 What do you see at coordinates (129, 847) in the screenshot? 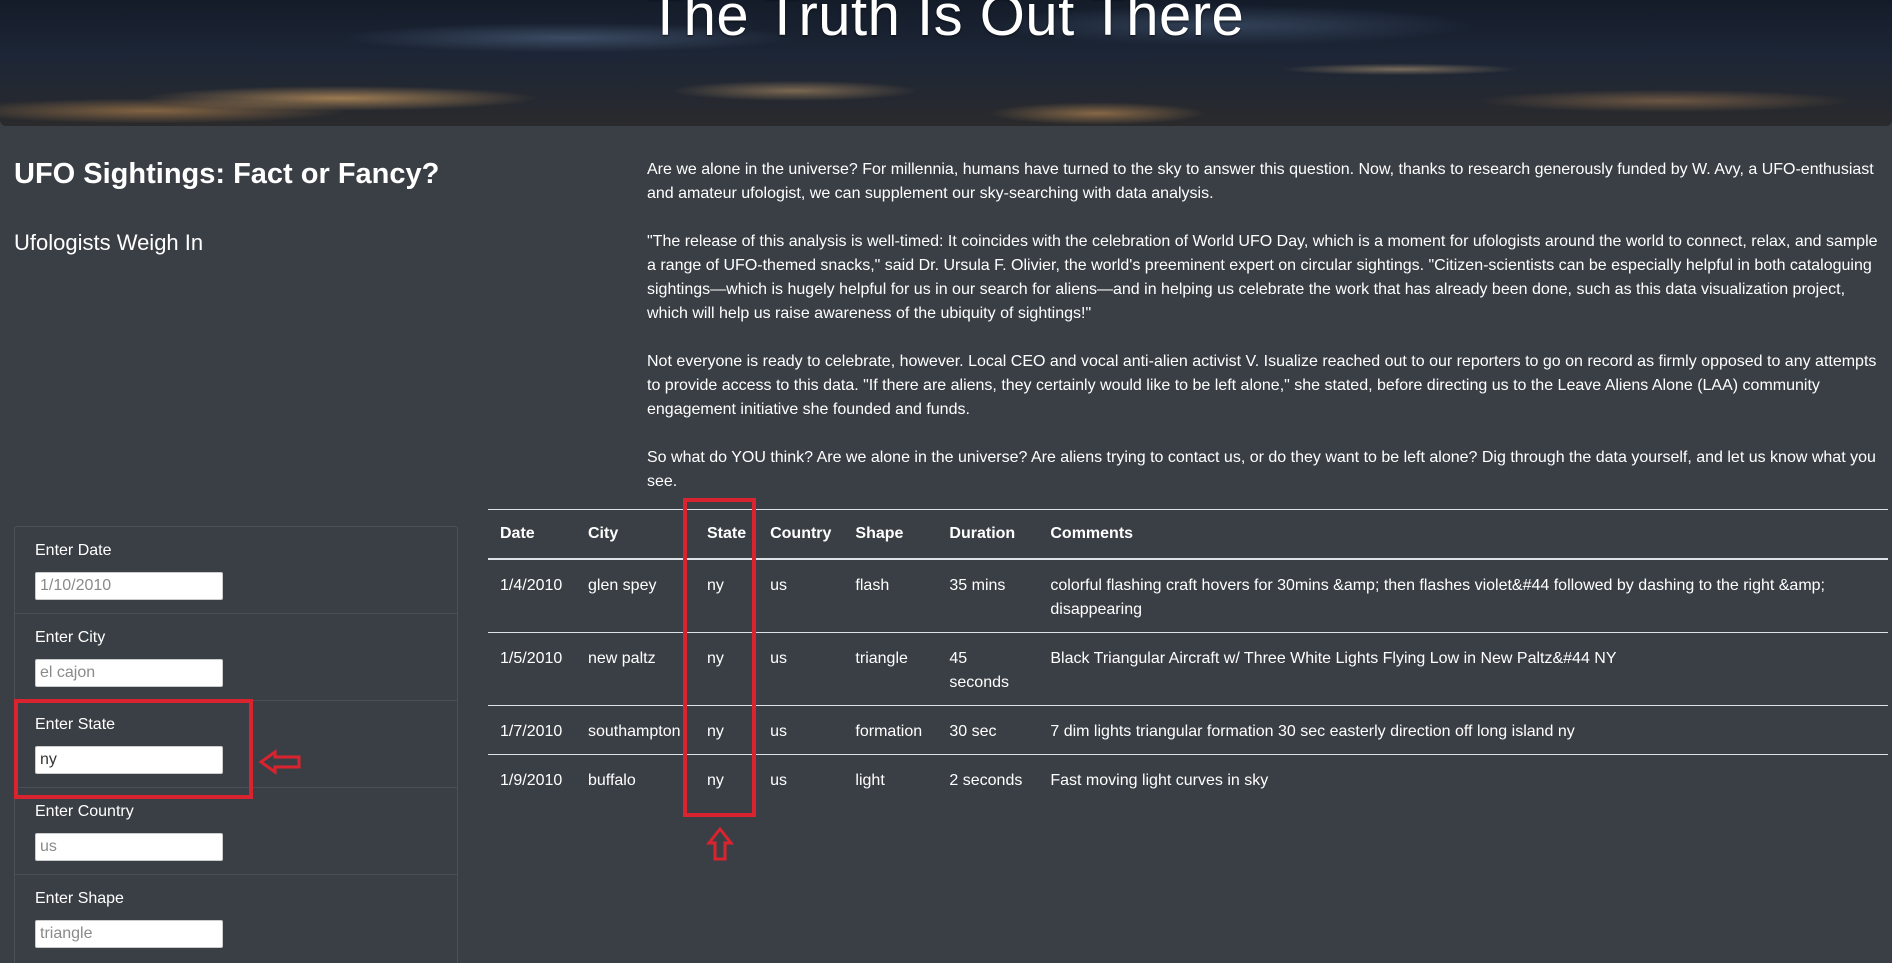
I see `country-filter-input` at bounding box center [129, 847].